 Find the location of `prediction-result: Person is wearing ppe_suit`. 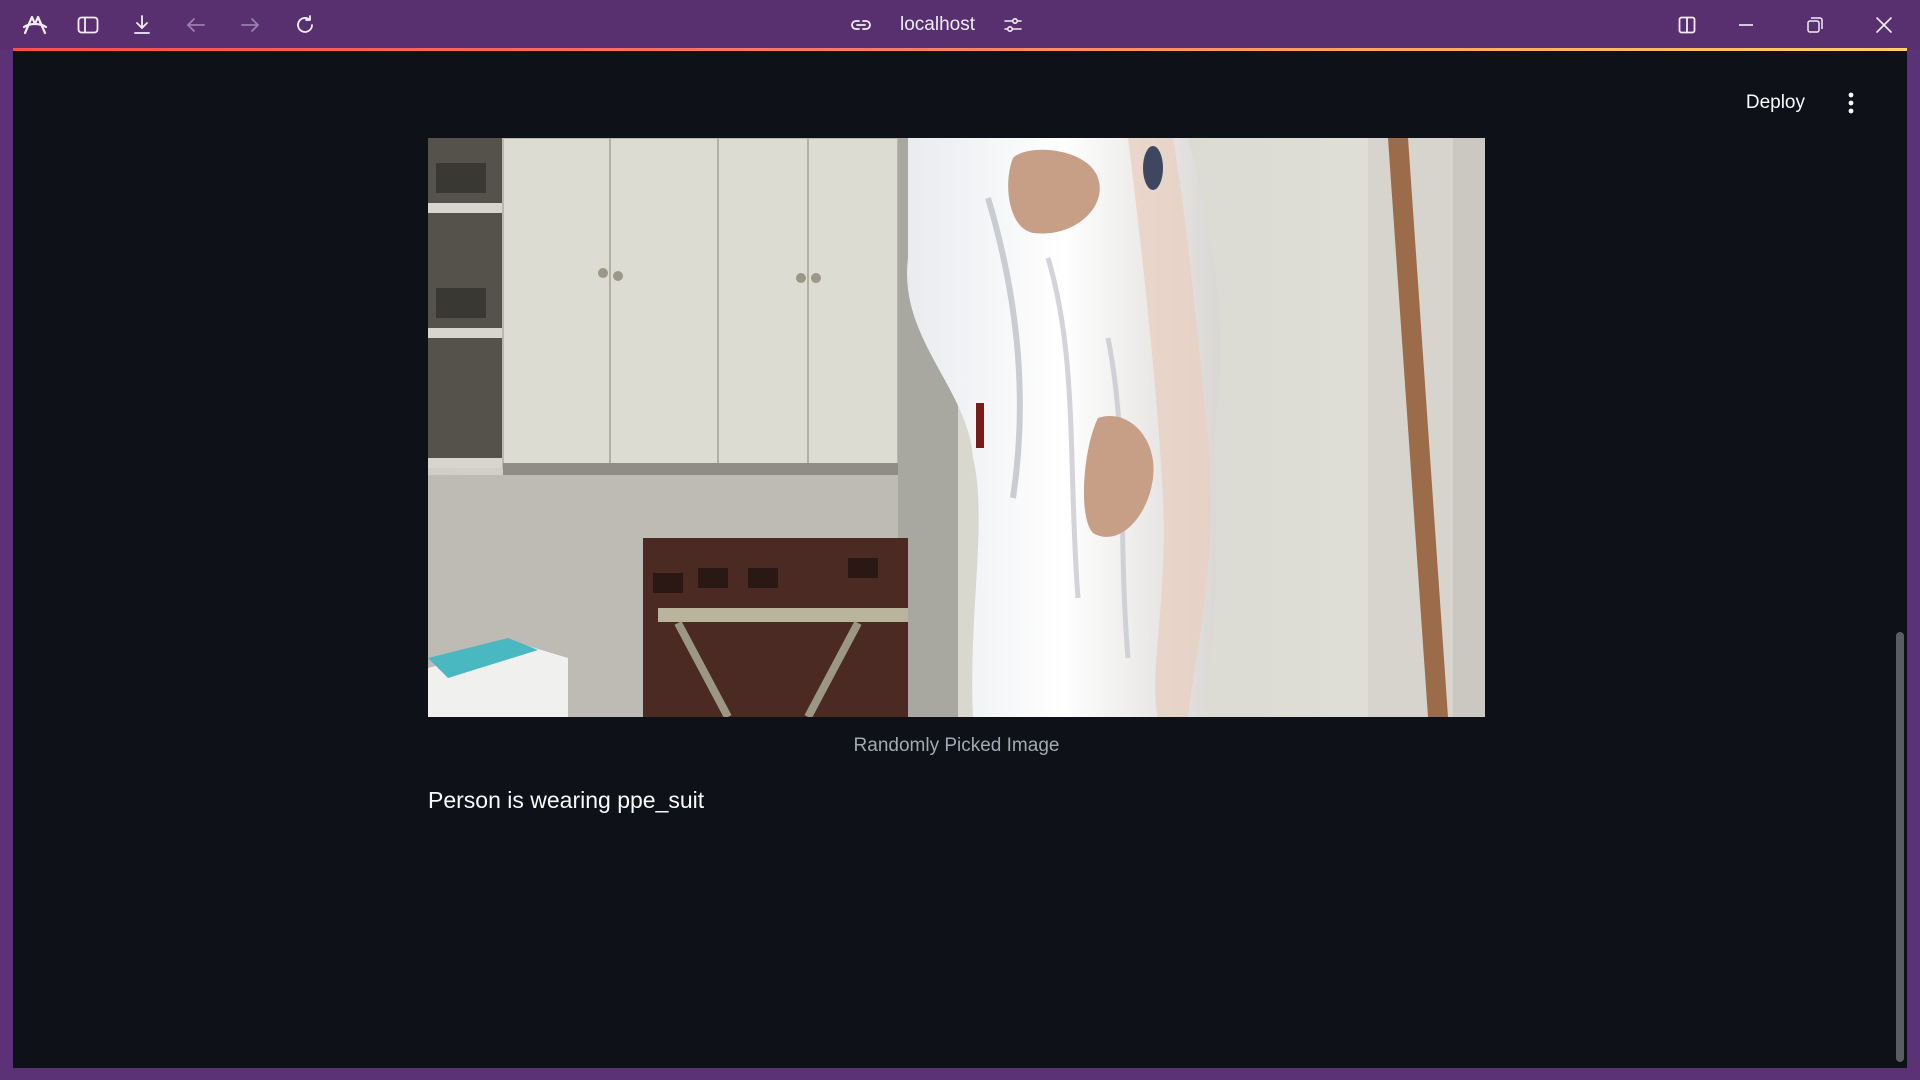

prediction-result: Person is wearing ppe_suit is located at coordinates (566, 800).